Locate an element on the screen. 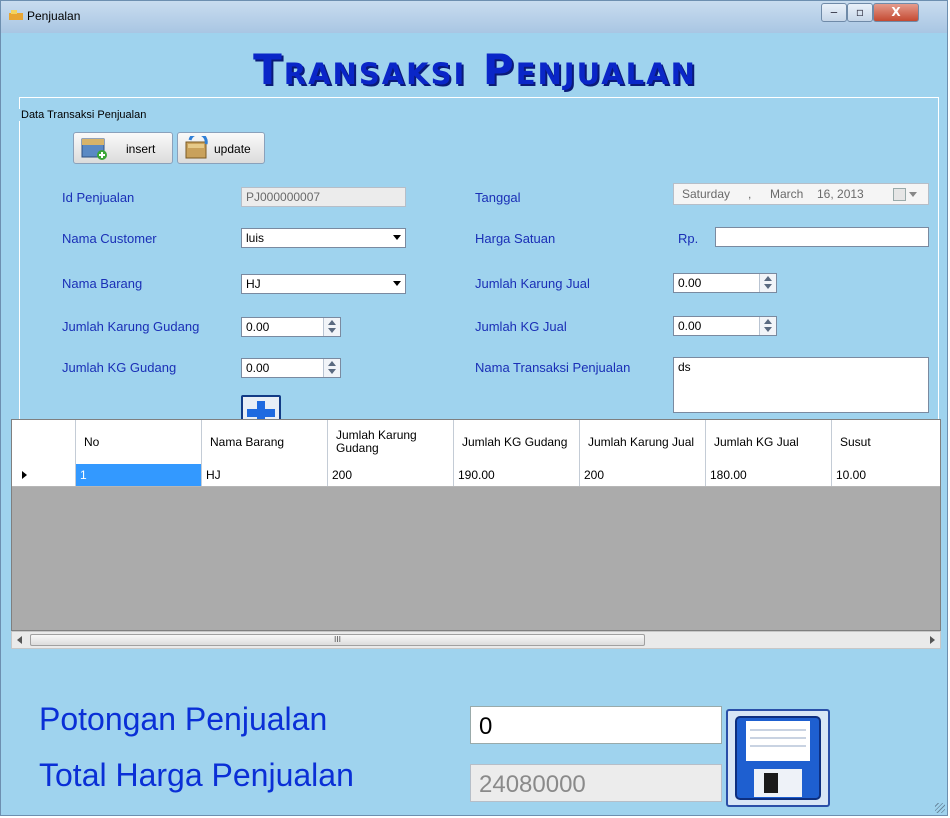  id-penjualan-field: PJ000000007 is located at coordinates (323, 197).